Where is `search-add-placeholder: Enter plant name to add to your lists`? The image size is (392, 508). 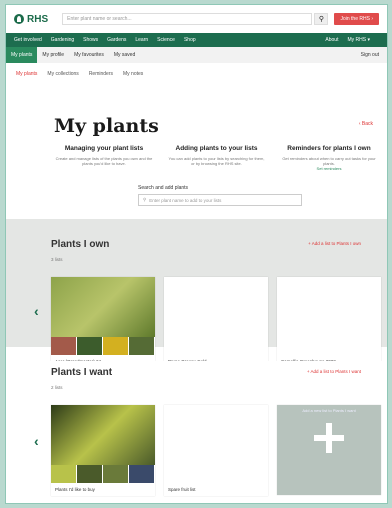 search-add-placeholder: Enter plant name to add to your lists is located at coordinates (185, 200).